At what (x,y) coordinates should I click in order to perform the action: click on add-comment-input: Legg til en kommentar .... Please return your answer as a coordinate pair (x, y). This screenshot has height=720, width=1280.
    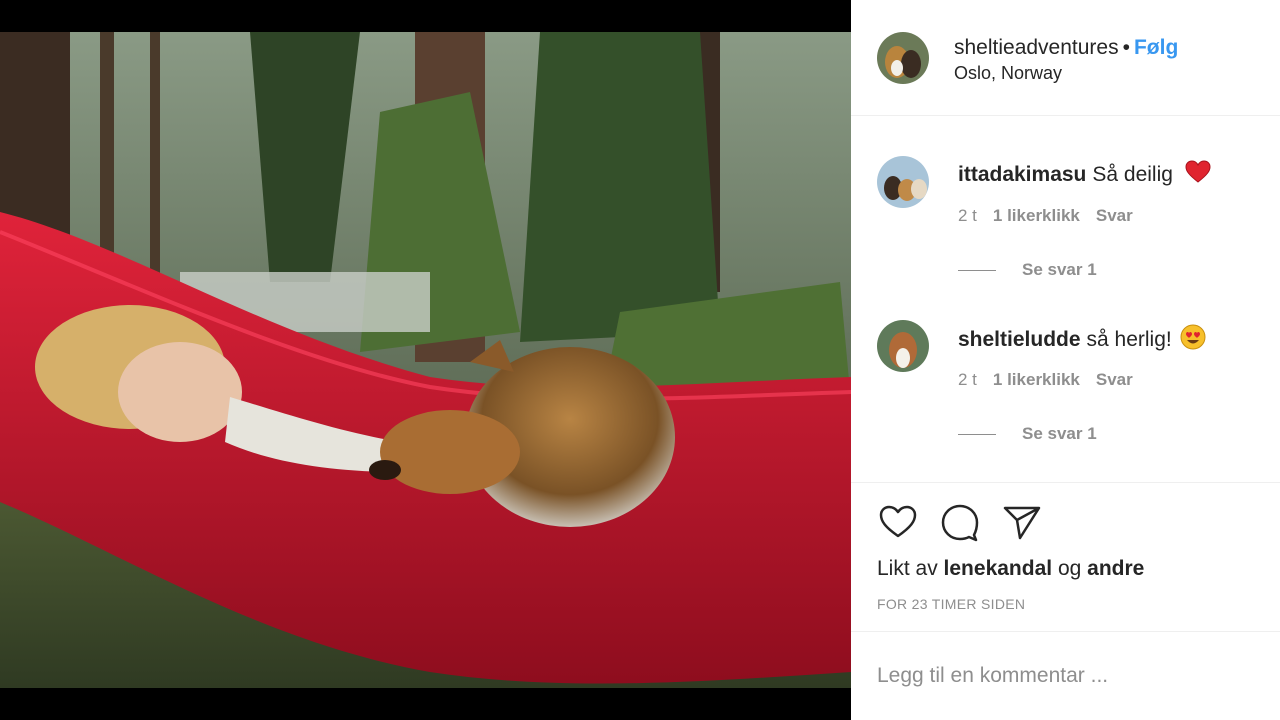
    Looking at the image, I should click on (992, 676).